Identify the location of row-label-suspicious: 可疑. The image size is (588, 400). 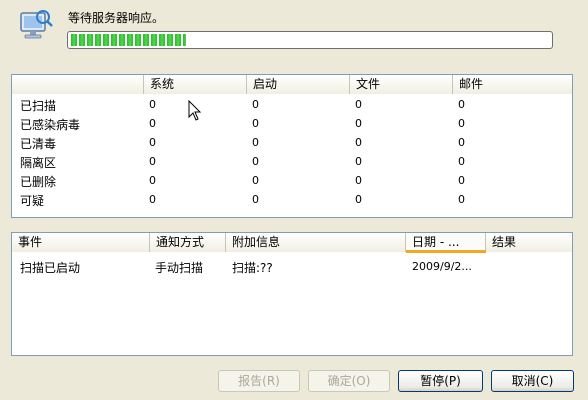
(32, 201).